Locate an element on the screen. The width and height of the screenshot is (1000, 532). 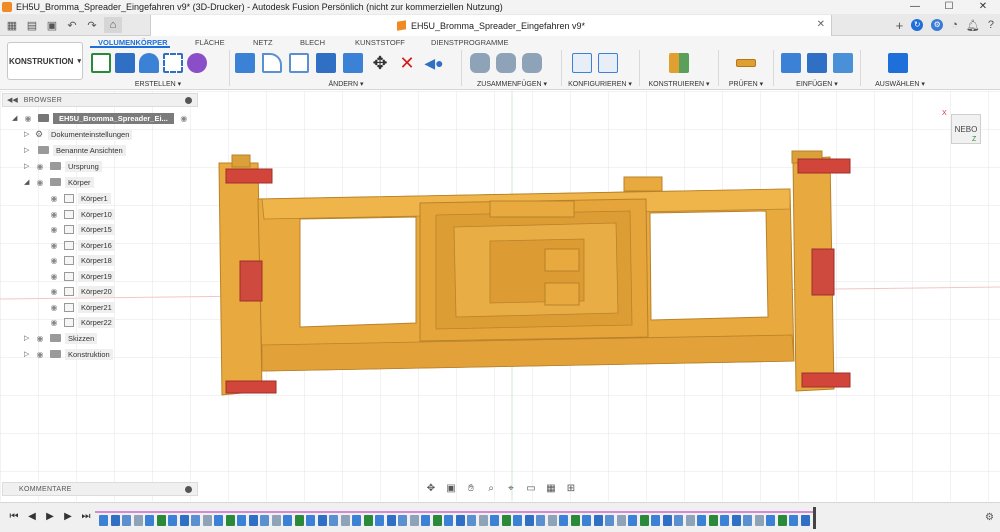
tree-item-body: ◉ Körper10 is located at coordinates (81, 214).